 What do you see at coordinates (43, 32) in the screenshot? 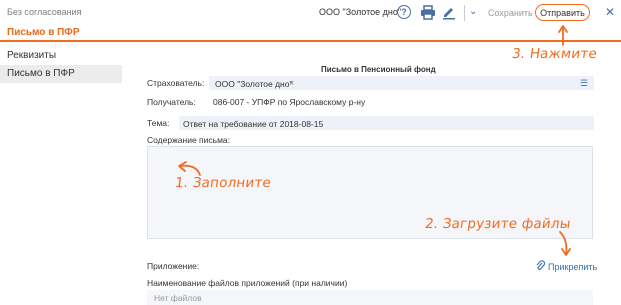
I see `document-title: Письмо в ПФР` at bounding box center [43, 32].